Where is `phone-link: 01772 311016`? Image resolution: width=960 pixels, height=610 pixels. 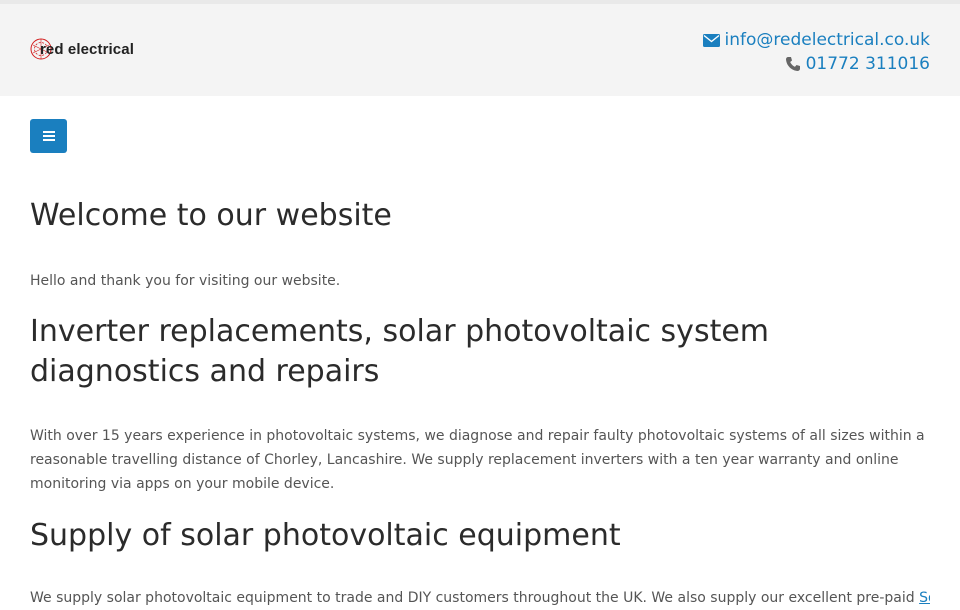 phone-link: 01772 311016 is located at coordinates (868, 64).